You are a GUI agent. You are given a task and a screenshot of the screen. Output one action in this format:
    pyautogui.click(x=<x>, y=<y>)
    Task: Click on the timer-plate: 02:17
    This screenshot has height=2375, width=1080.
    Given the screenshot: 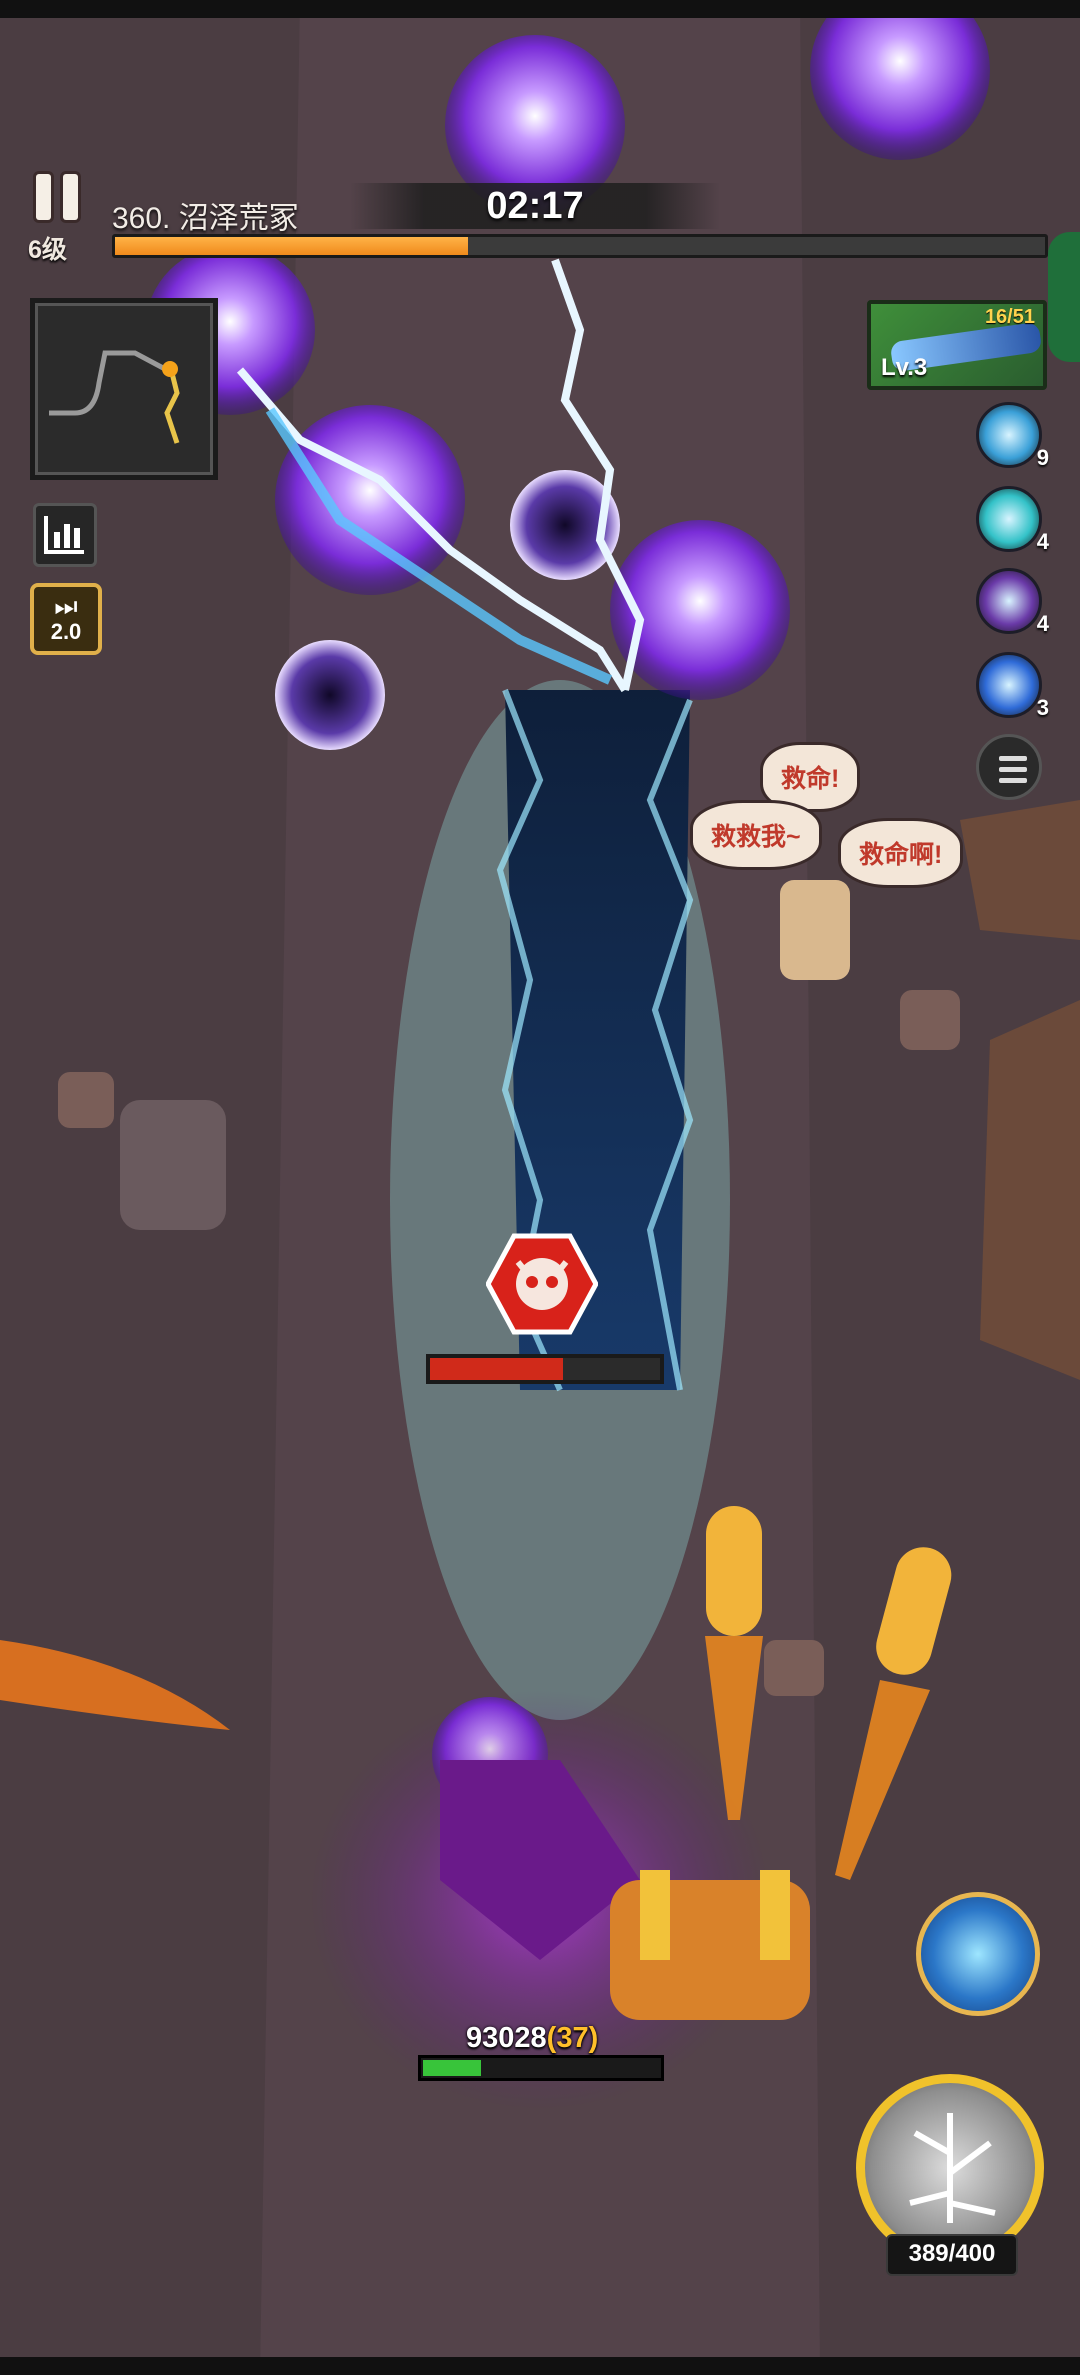 What is the action you would take?
    pyautogui.click(x=535, y=206)
    